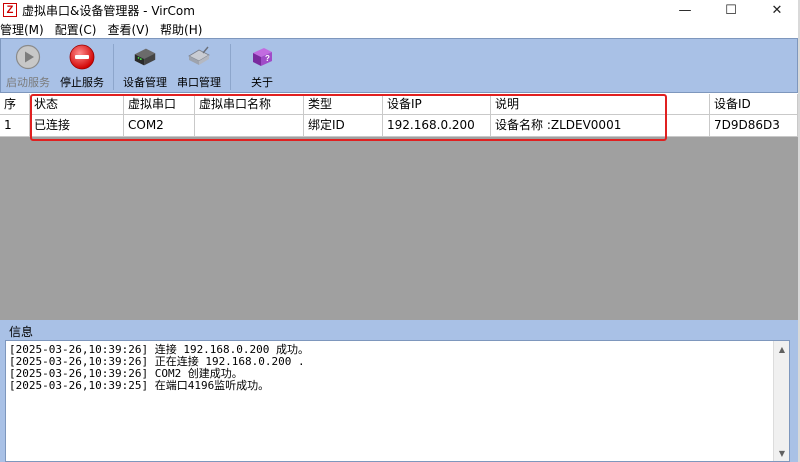  I want to click on window-title: 虚拟串口&设备管理器 - VirCom, so click(108, 10).